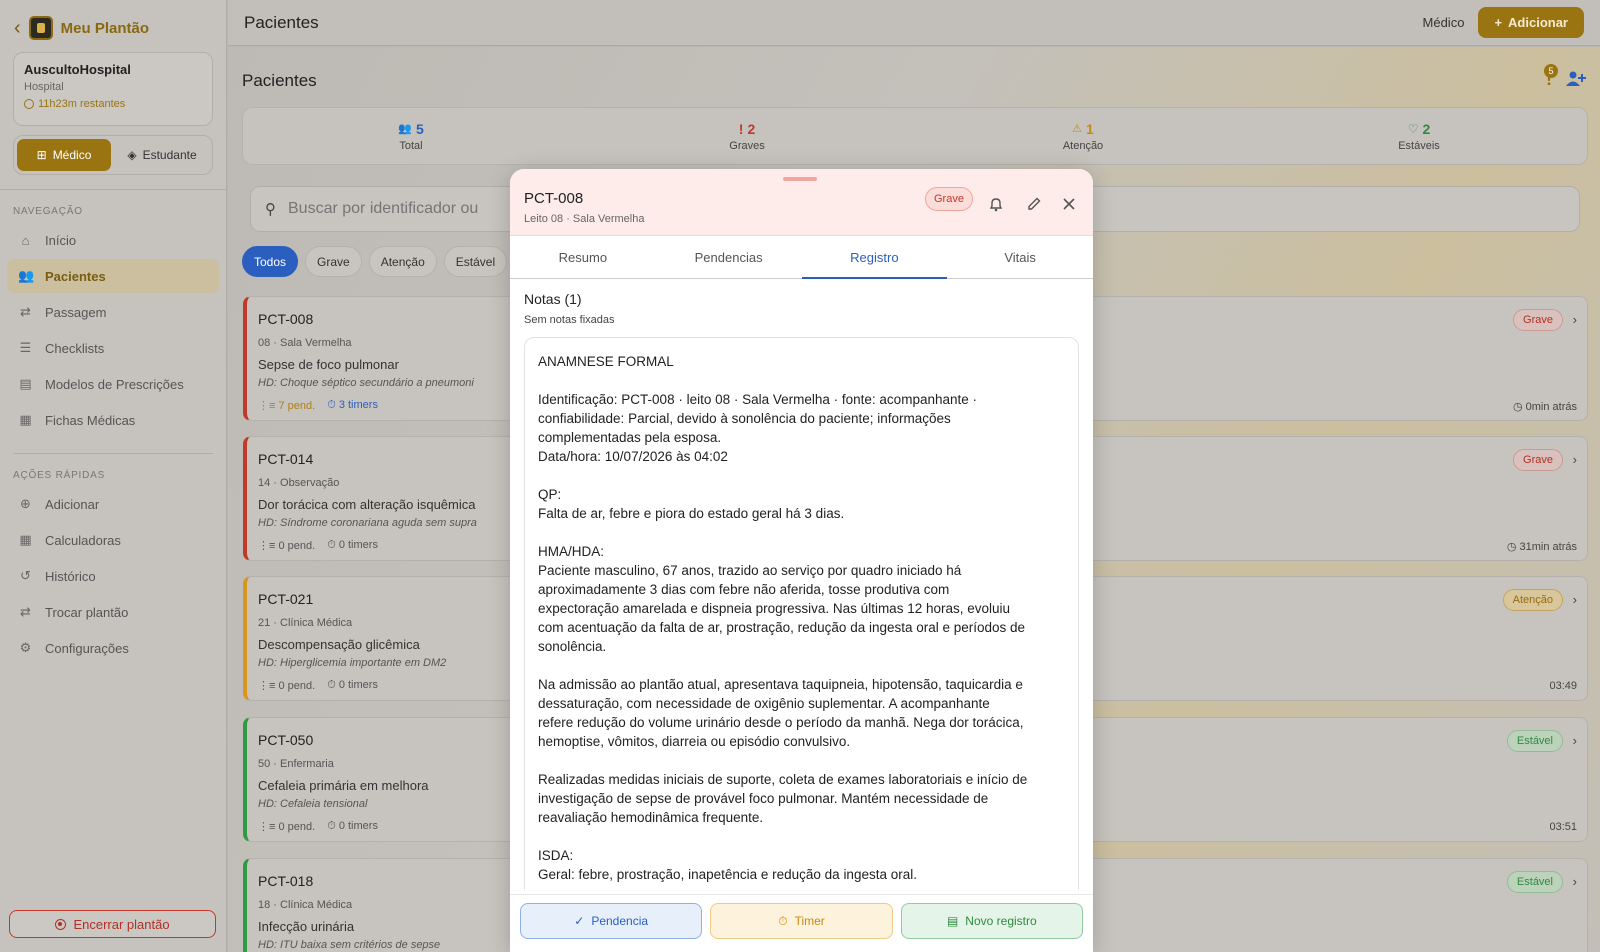 The image size is (1600, 952). Describe the element at coordinates (113, 420) in the screenshot. I see `sidebar-item-fichas: ▦ Fichas Médicas` at that location.